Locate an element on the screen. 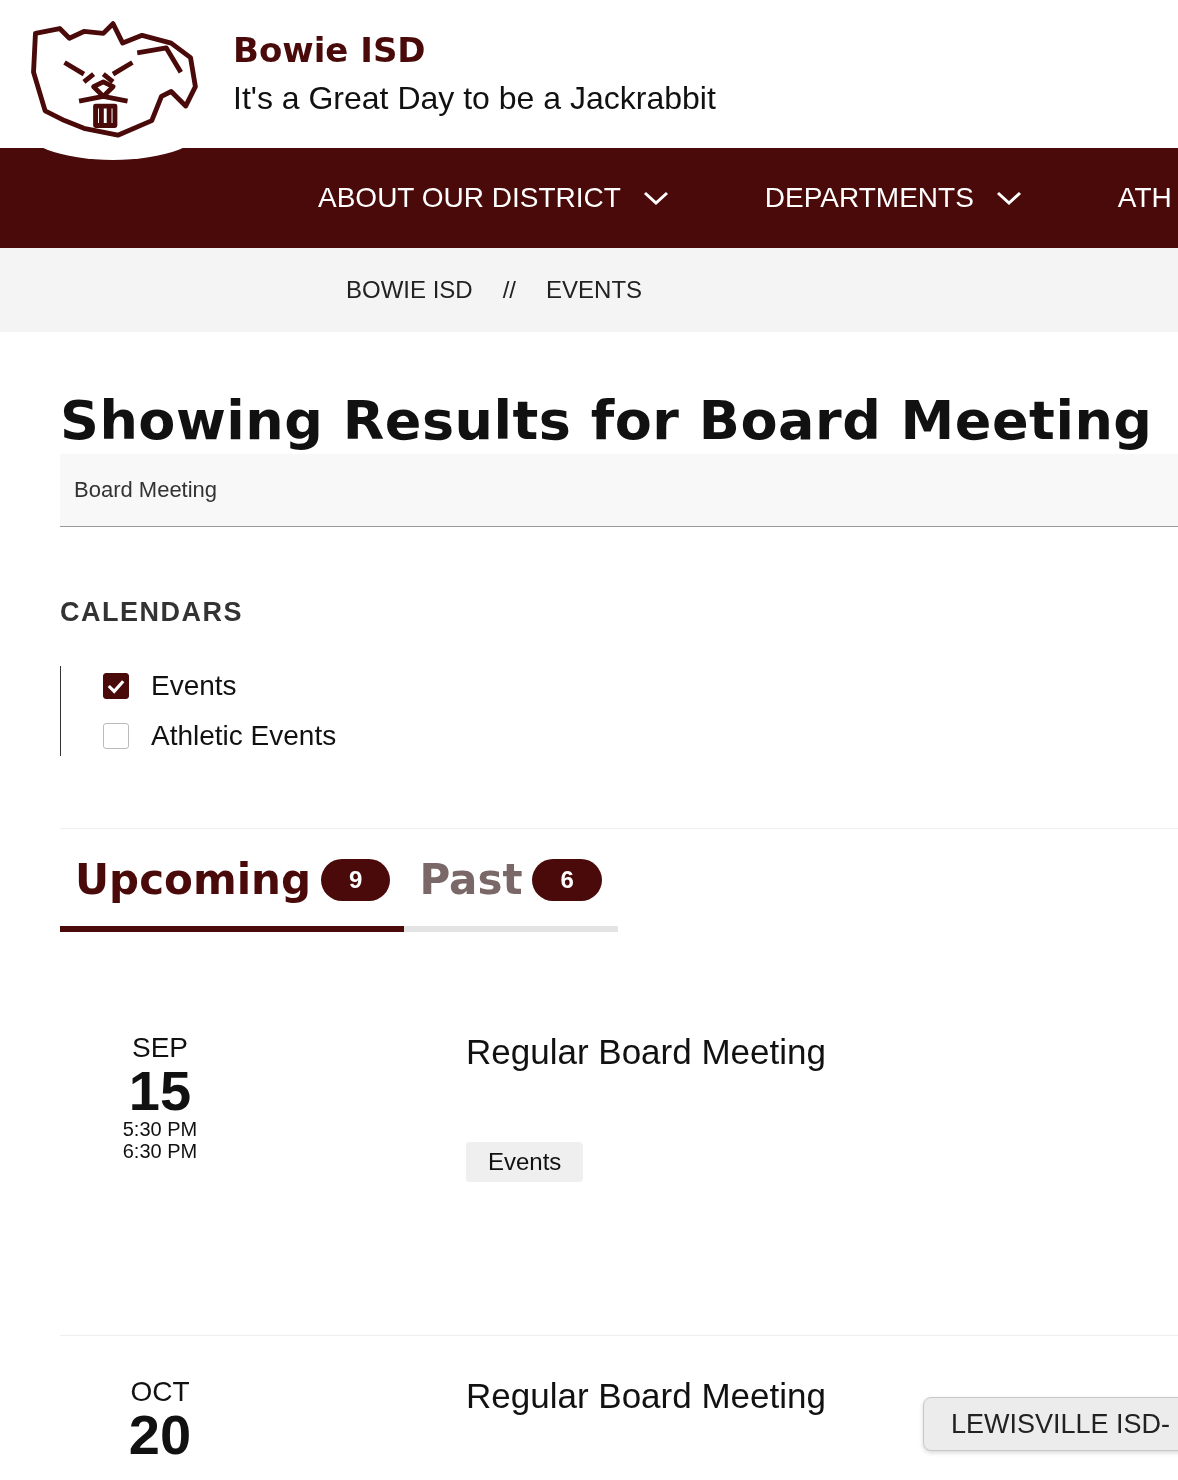 The width and height of the screenshot is (1178, 1480). event-month: OCT is located at coordinates (160, 1392).